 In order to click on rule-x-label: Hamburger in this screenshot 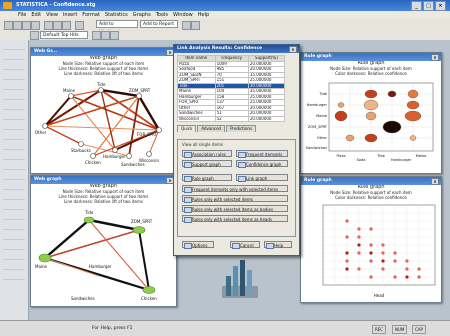, I will do `click(401, 160)`.